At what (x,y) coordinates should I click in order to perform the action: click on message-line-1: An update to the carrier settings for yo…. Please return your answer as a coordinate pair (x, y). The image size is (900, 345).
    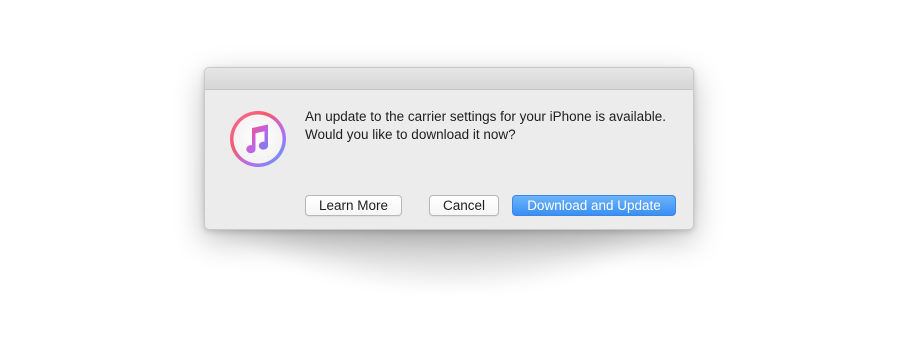
    Looking at the image, I should click on (485, 116).